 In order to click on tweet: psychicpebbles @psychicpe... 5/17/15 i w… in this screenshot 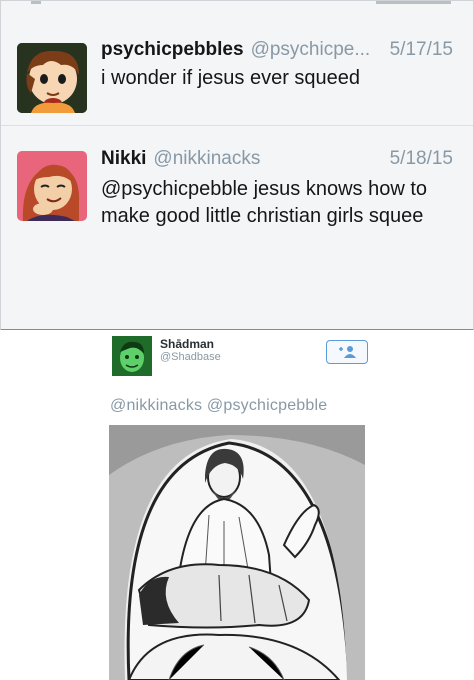, I will do `click(237, 75)`.